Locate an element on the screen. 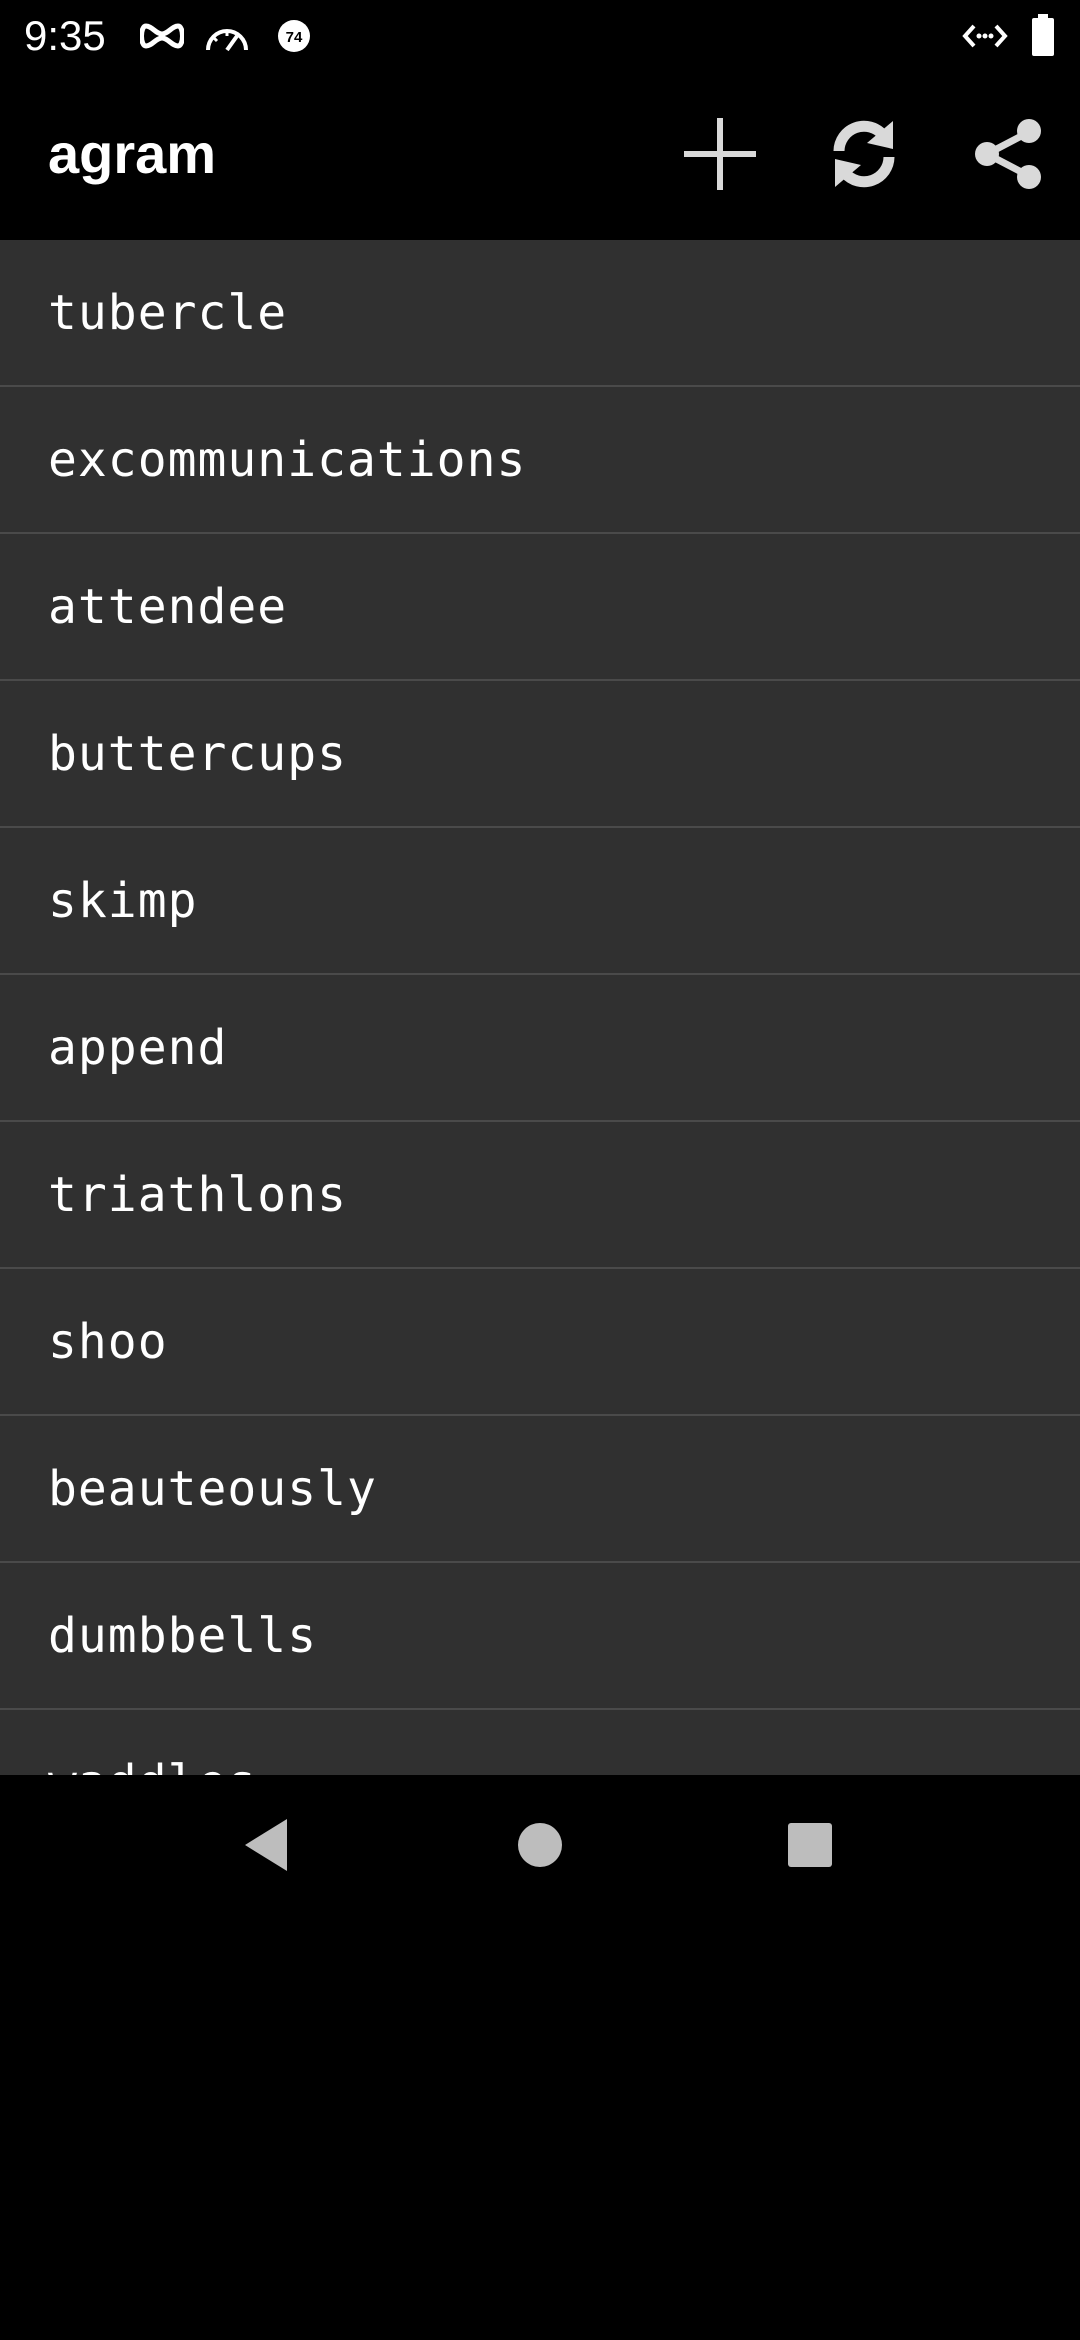 The image size is (1080, 2340). back-button is located at coordinates (266, 1847).